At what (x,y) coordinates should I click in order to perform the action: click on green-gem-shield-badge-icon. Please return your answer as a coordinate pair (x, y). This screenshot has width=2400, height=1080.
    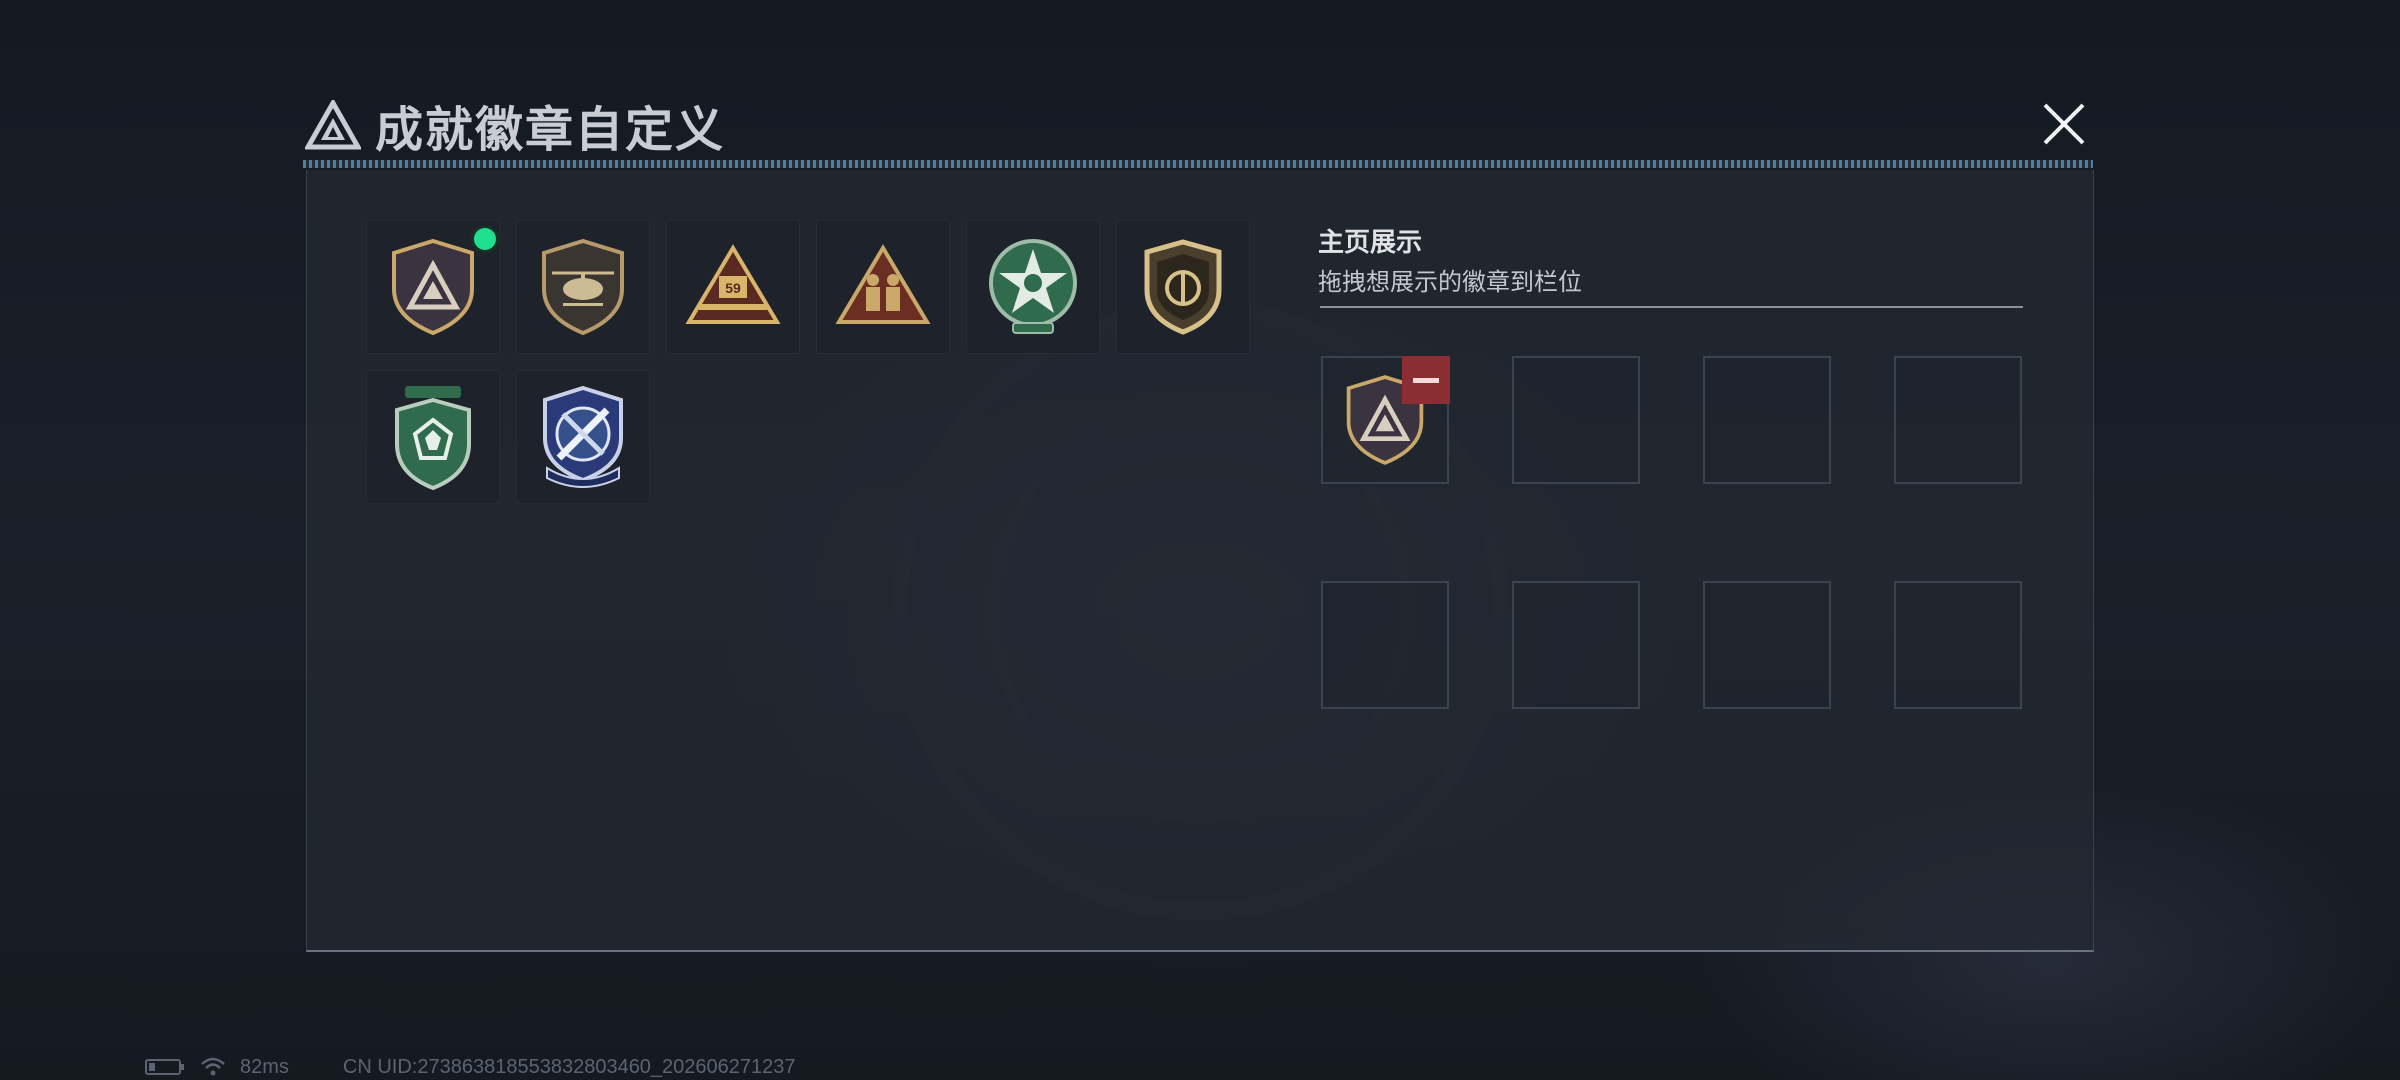
    Looking at the image, I should click on (433, 438).